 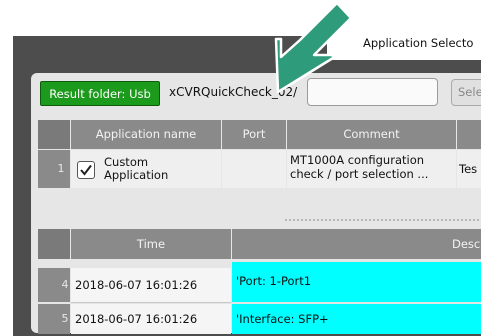 I want to click on result-folder-button: Result folder: Usb, so click(x=100, y=93).